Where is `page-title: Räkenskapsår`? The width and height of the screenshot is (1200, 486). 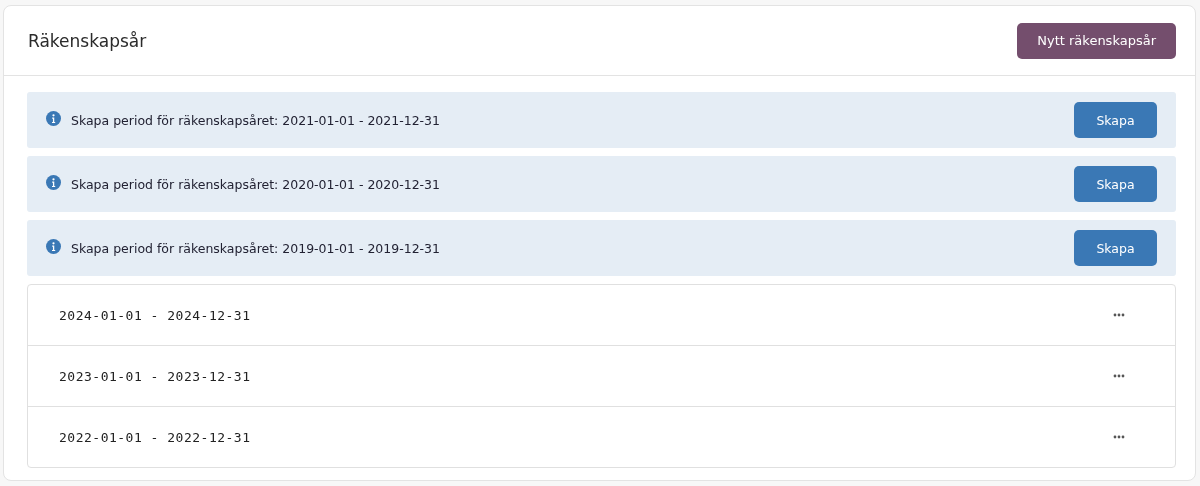 page-title: Räkenskapsår is located at coordinates (87, 40).